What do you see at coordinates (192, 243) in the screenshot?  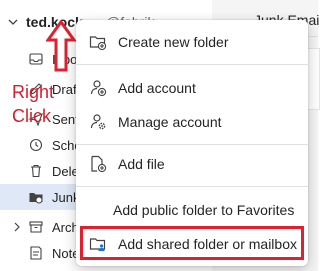 I see `highlight-box-annotation` at bounding box center [192, 243].